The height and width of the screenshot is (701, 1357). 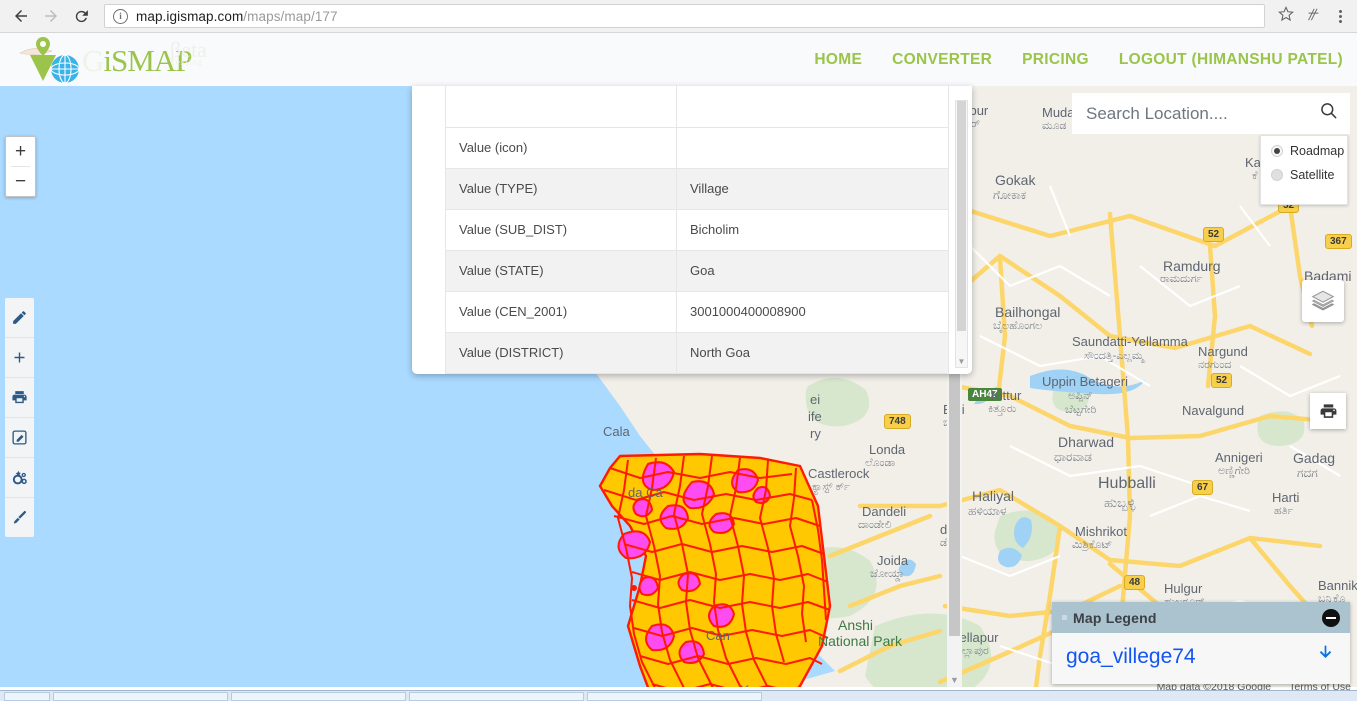 I want to click on paintbrush-icon, so click(x=19, y=517).